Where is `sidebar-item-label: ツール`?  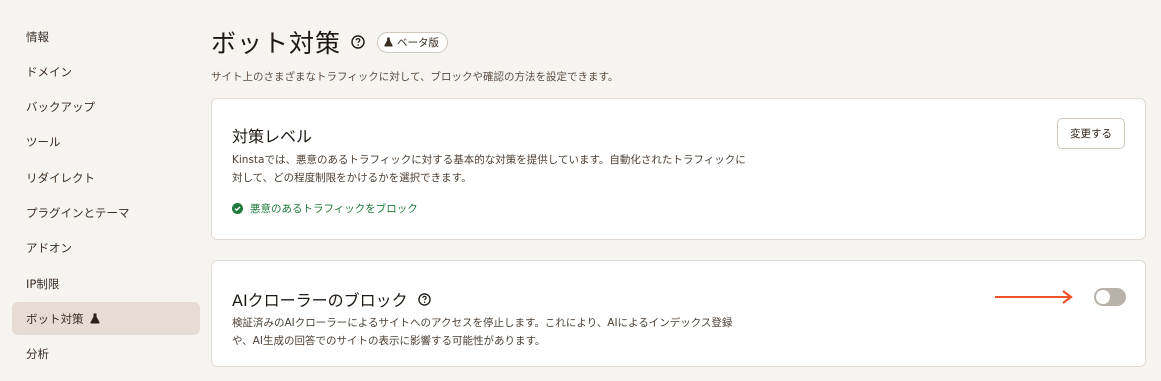
sidebar-item-label: ツール is located at coordinates (43, 142).